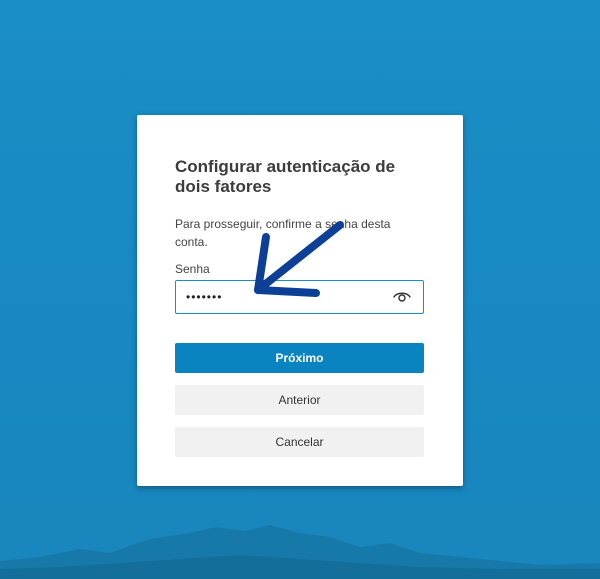  Describe the element at coordinates (192, 269) in the screenshot. I see `password-label: Senha` at that location.